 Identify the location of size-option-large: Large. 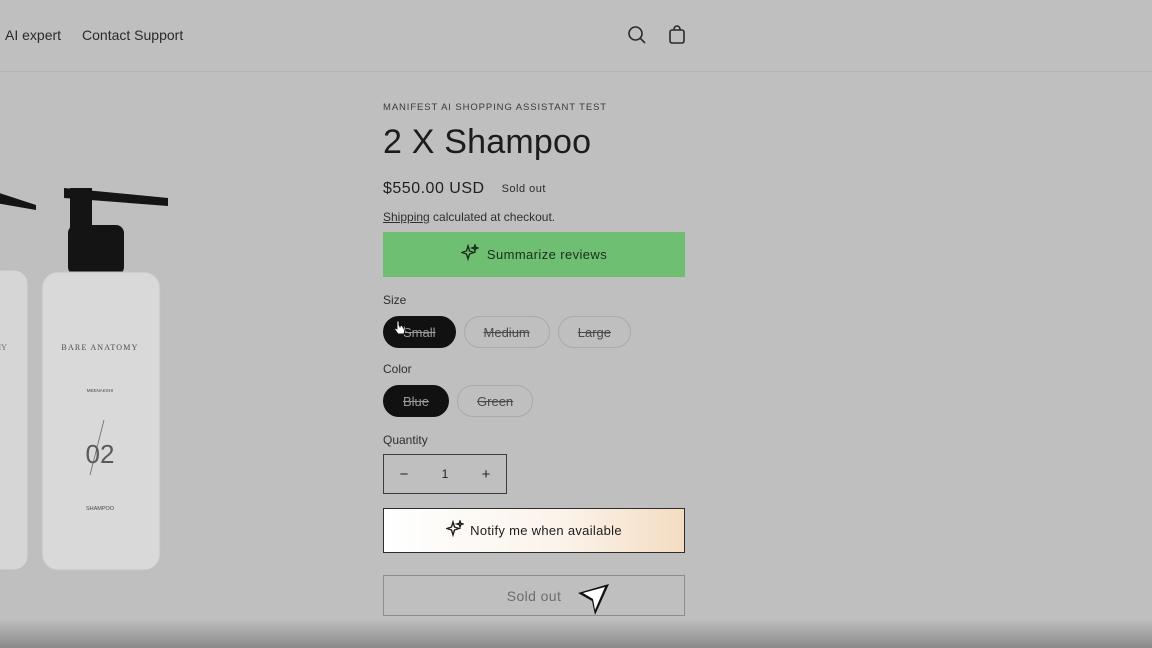
(594, 332).